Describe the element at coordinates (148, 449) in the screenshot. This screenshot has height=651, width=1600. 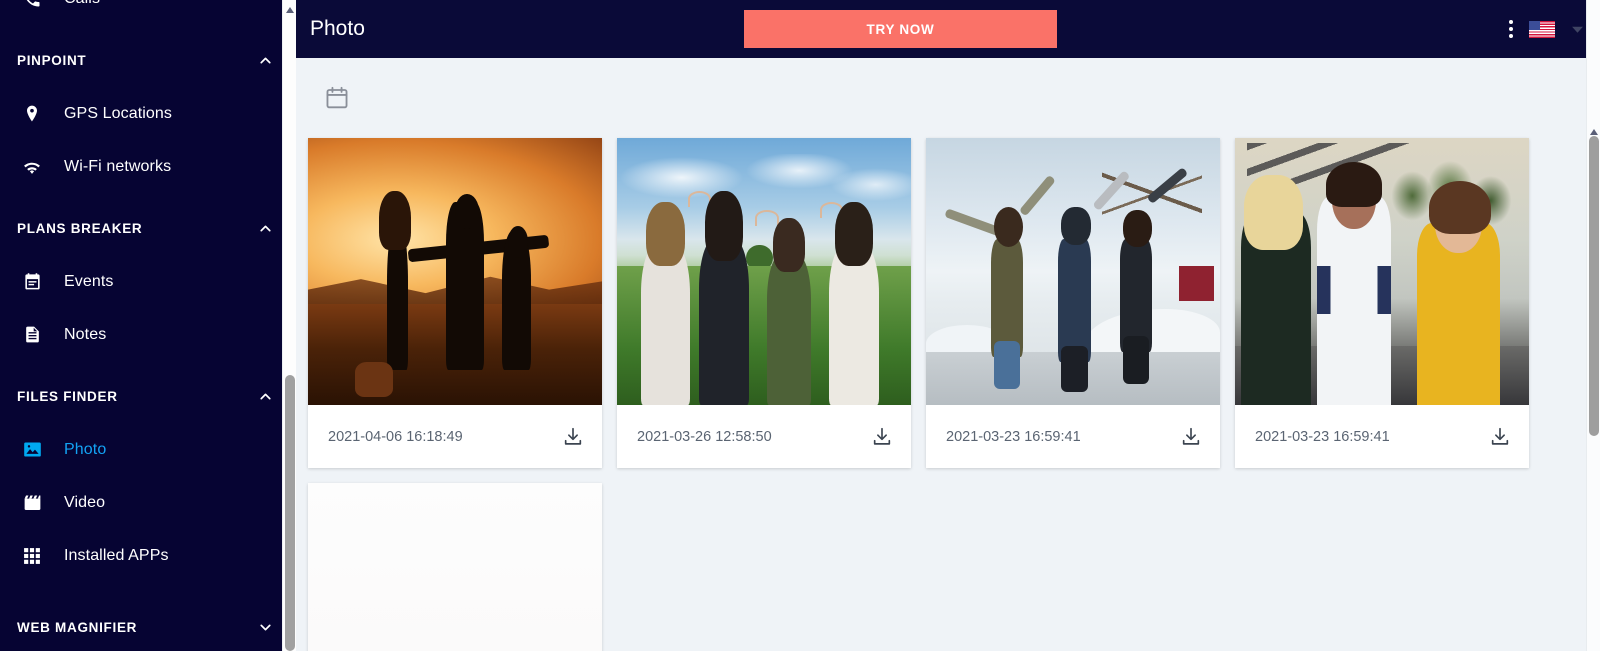
I see `sidebar-item-photo: Photo` at that location.